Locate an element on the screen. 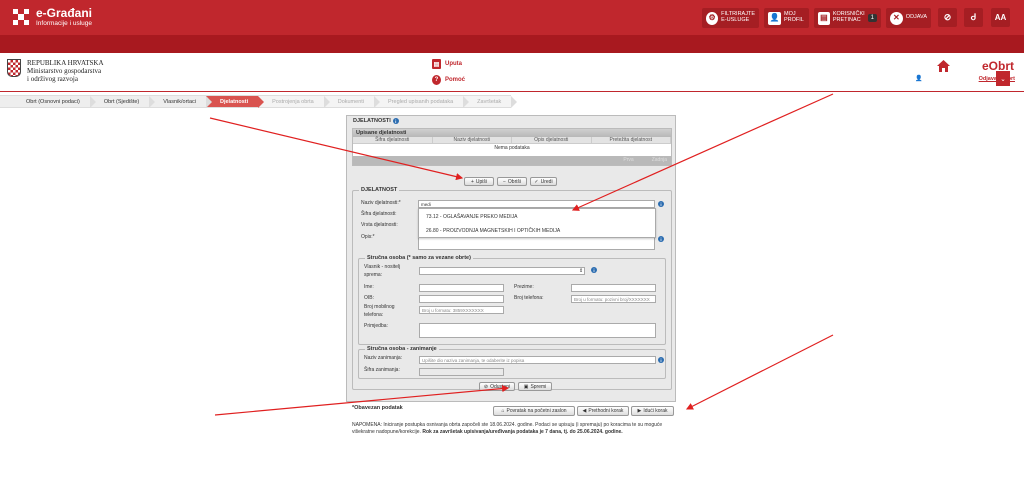 This screenshot has height=491, width=1024. pdf-icon: ▤ is located at coordinates (436, 64).